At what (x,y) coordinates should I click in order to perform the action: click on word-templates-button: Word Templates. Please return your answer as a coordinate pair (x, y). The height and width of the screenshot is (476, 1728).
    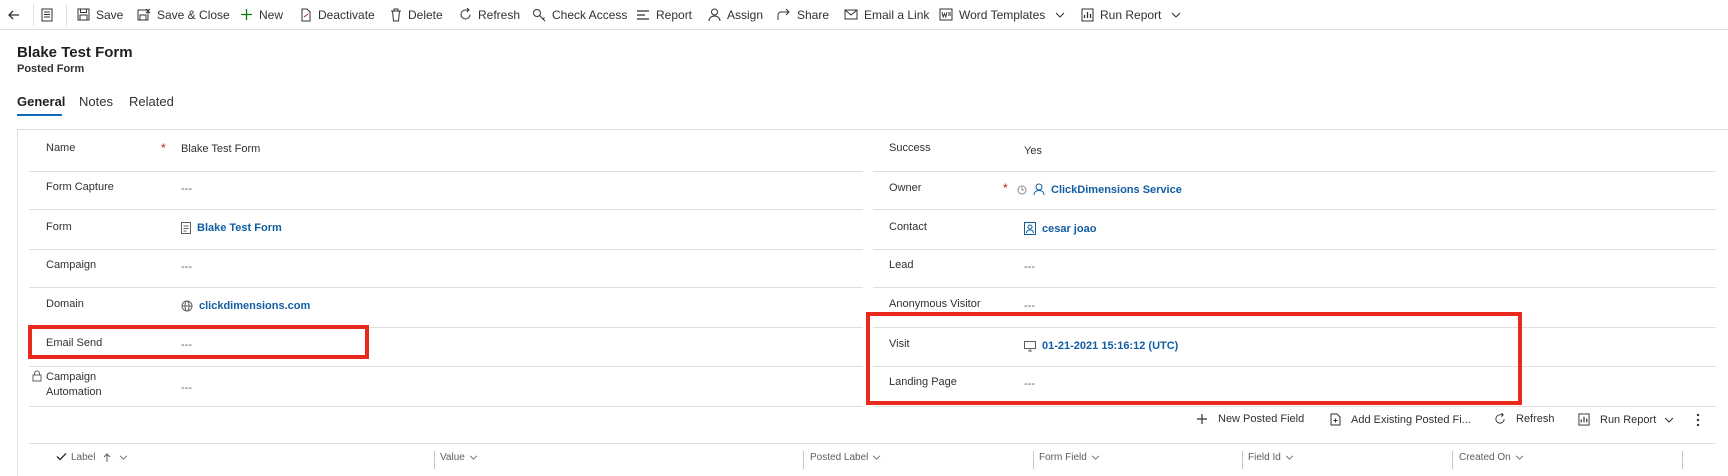
    Looking at the image, I should click on (1002, 14).